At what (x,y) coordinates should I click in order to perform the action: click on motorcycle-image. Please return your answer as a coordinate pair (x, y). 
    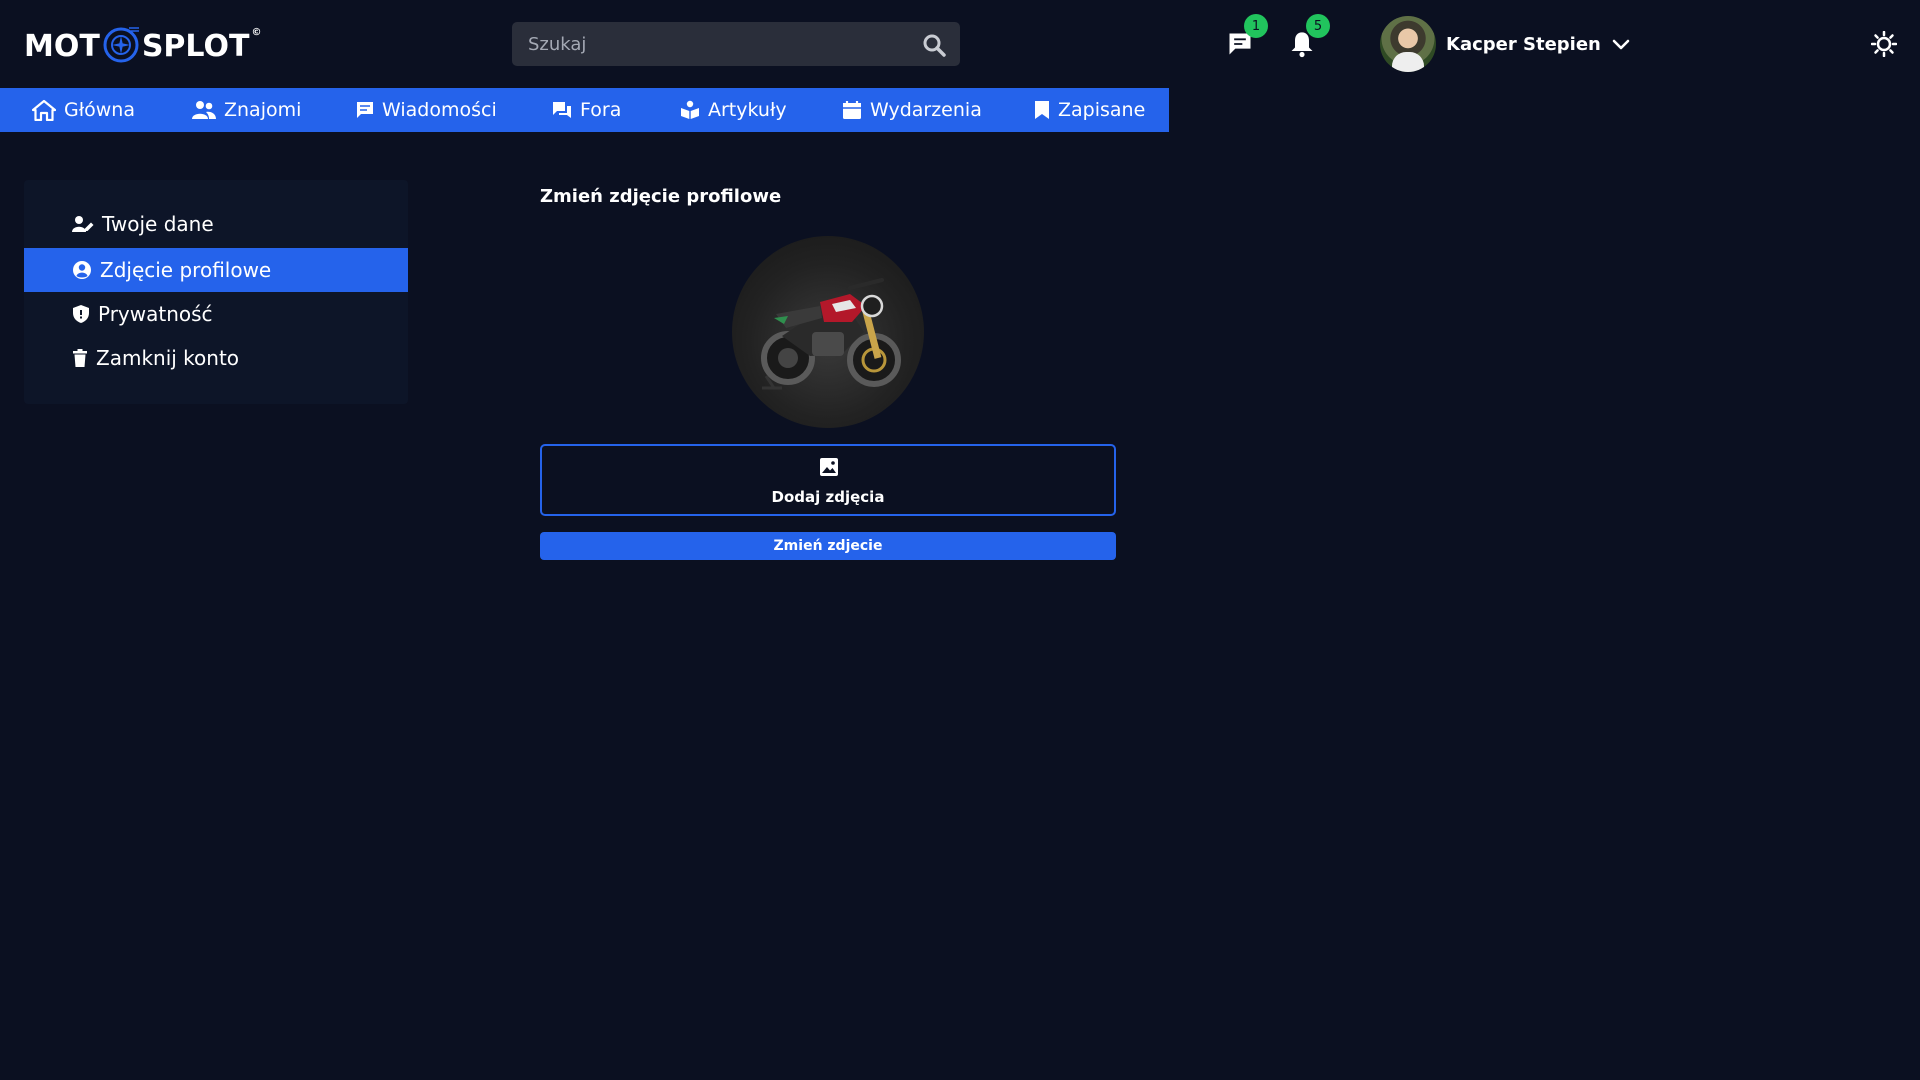
    Looking at the image, I should click on (831, 334).